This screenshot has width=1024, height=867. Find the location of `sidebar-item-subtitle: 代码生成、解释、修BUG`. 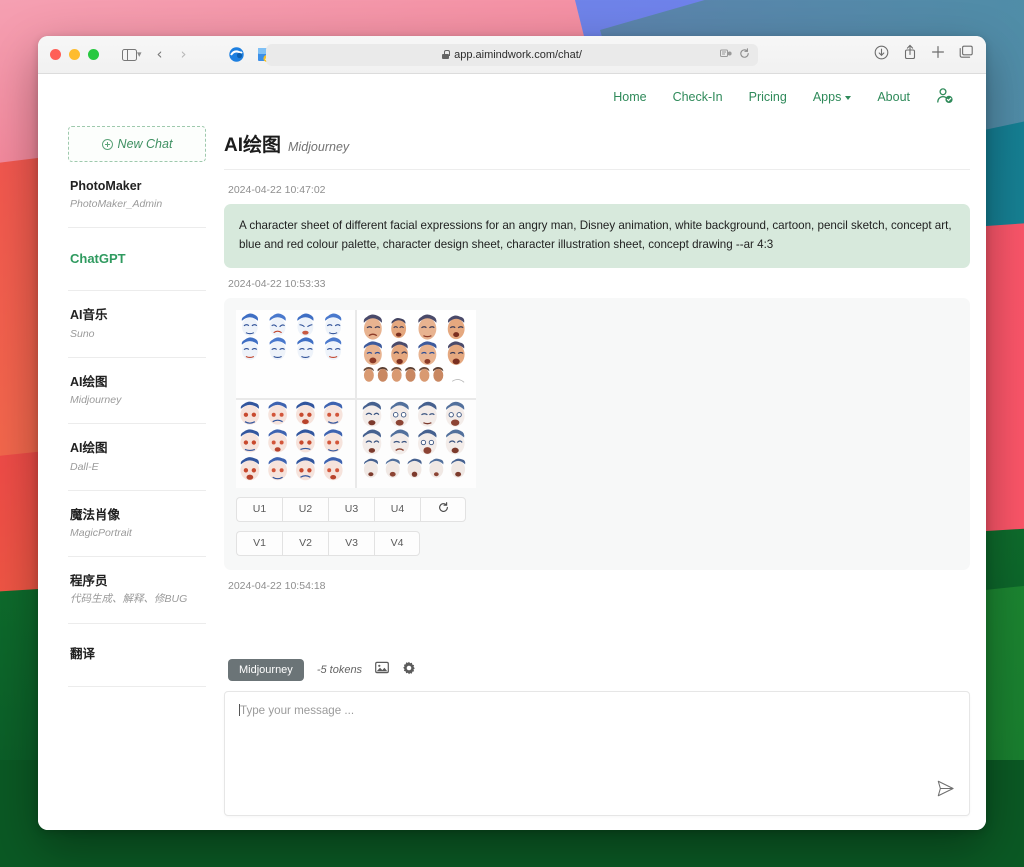

sidebar-item-subtitle: 代码生成、解释、修BUG is located at coordinates (129, 599).